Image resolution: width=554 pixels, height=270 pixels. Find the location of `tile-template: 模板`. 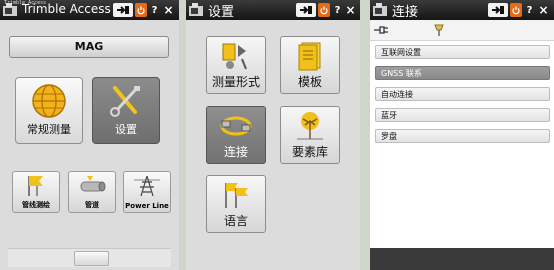

tile-template: 模板 is located at coordinates (310, 65).